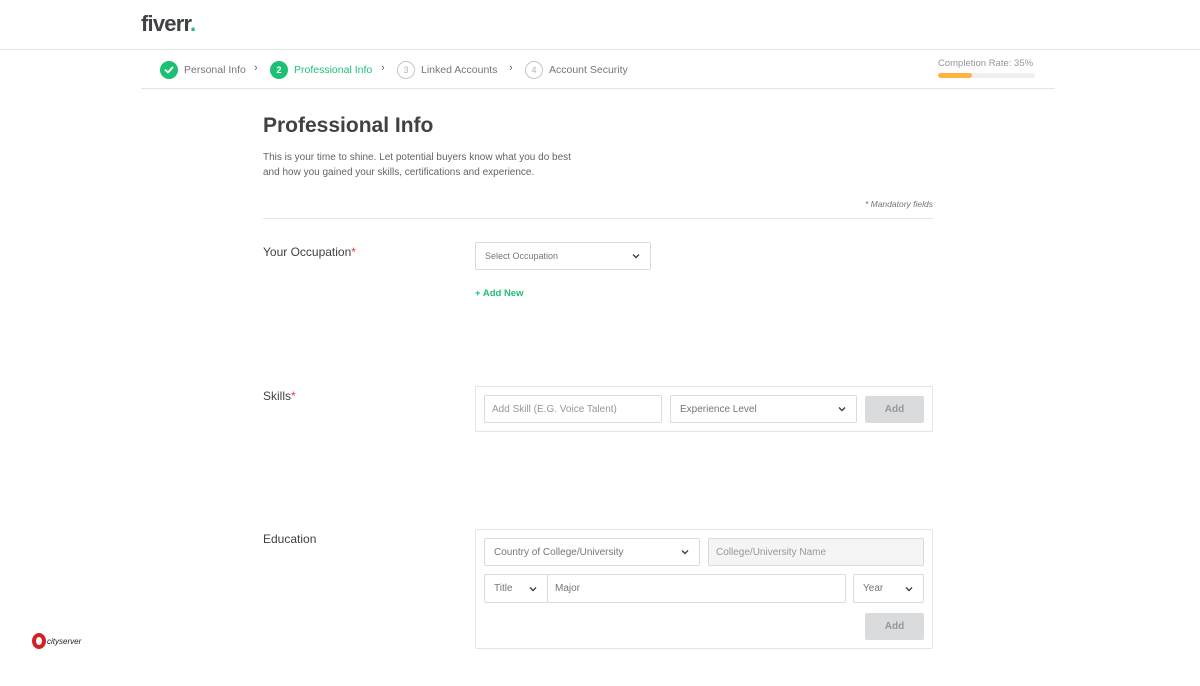 The width and height of the screenshot is (1200, 686). What do you see at coordinates (333, 70) in the screenshot?
I see `step-label: Professional Info` at bounding box center [333, 70].